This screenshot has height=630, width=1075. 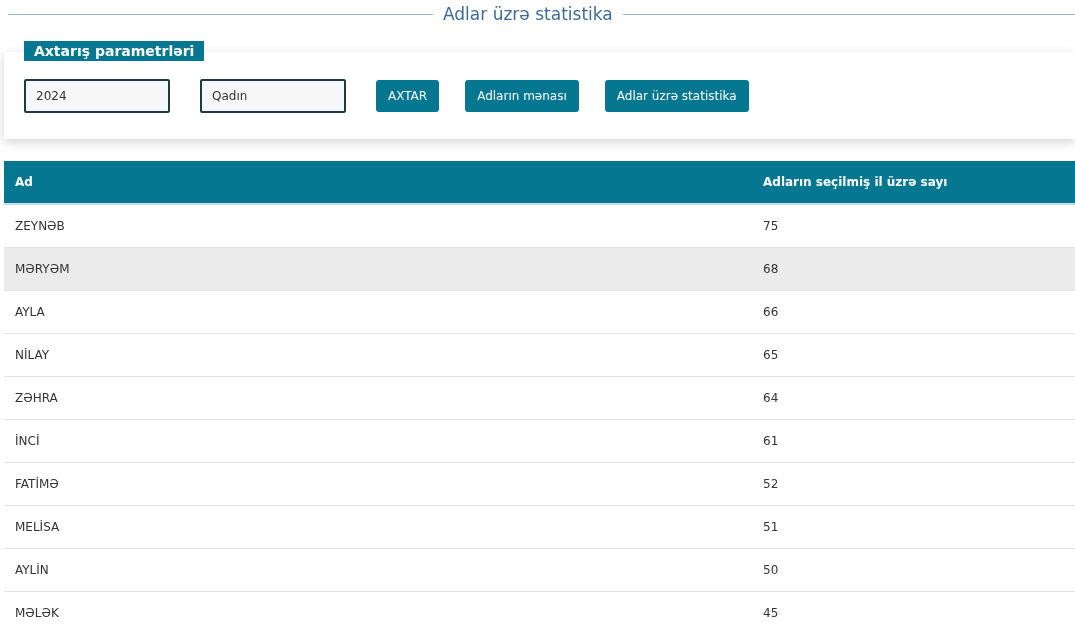 What do you see at coordinates (676, 95) in the screenshot?
I see `action-button: Adlar üzrə statistika` at bounding box center [676, 95].